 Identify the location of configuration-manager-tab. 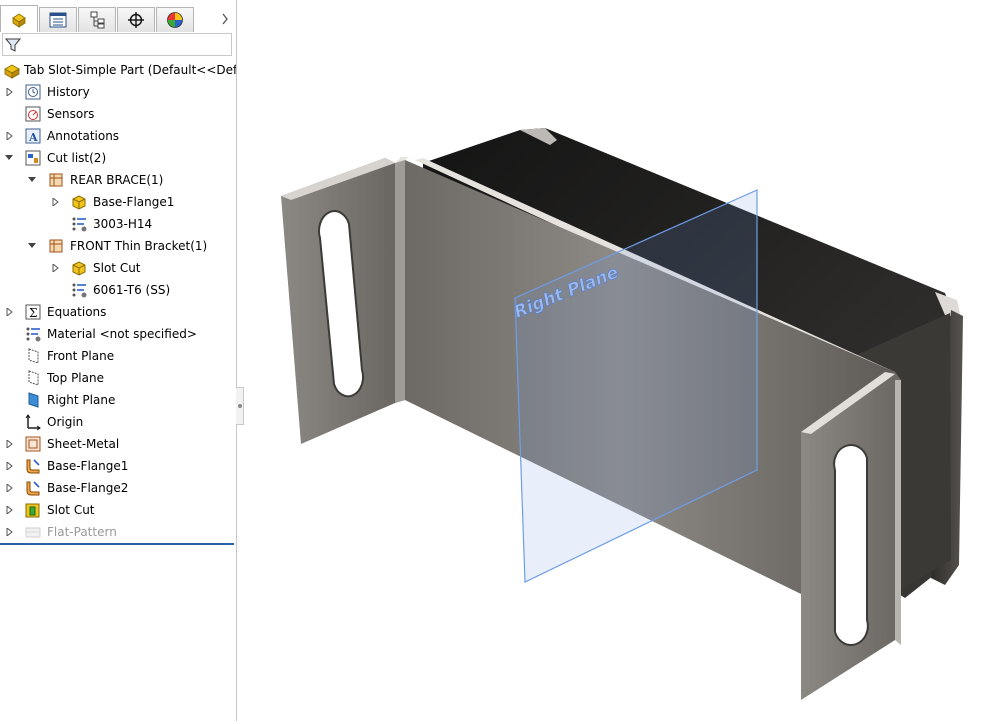
(97, 19).